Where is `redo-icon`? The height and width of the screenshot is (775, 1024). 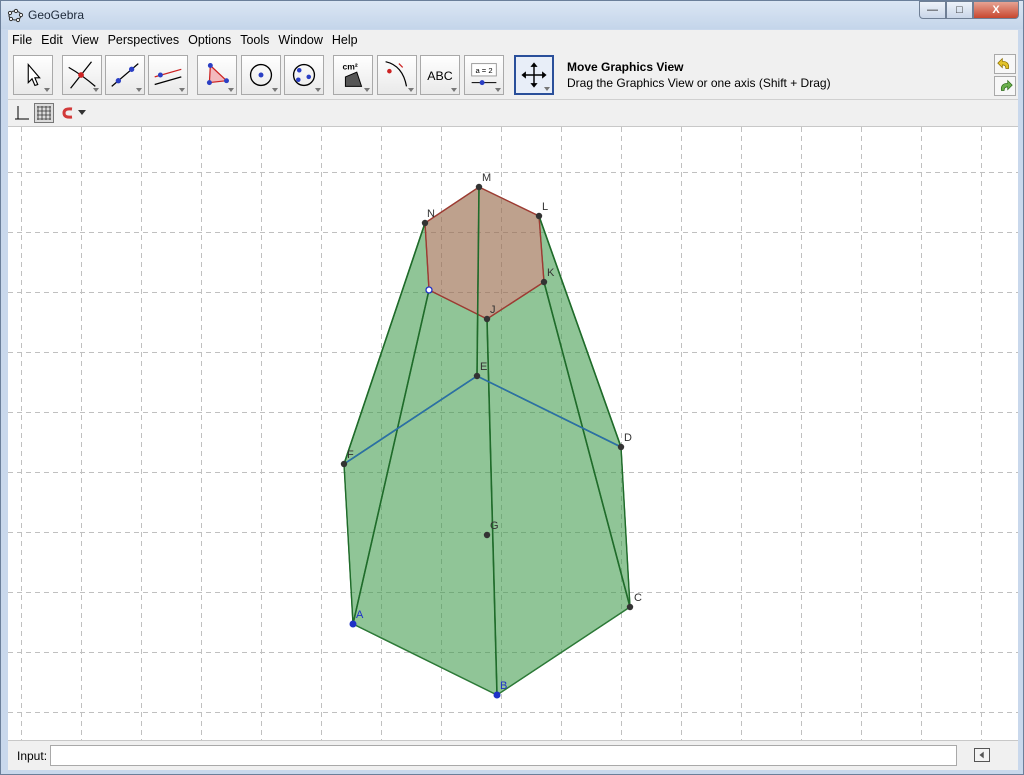
redo-icon is located at coordinates (1006, 85).